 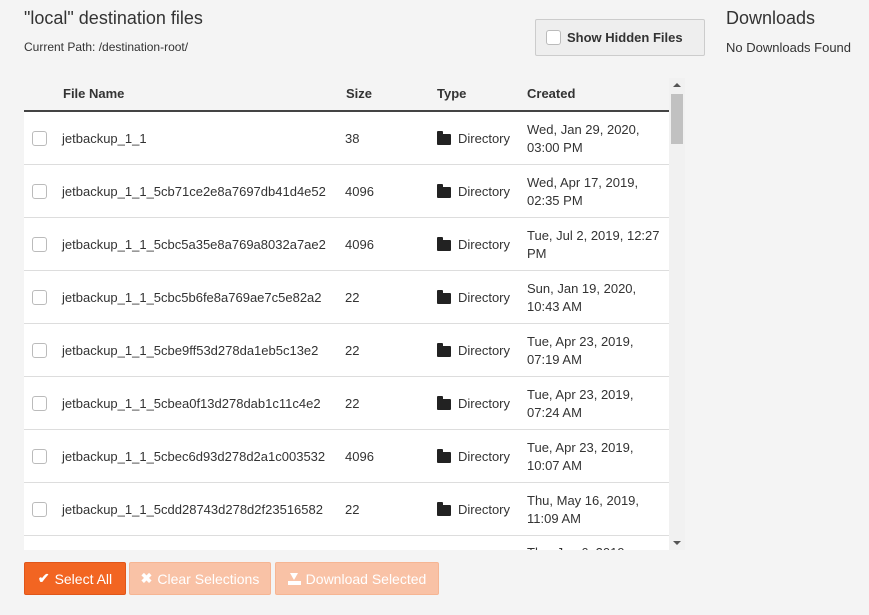 What do you see at coordinates (194, 456) in the screenshot?
I see `file-name: jetbackup_1_1_5cbec6d93d278d2a1c003532` at bounding box center [194, 456].